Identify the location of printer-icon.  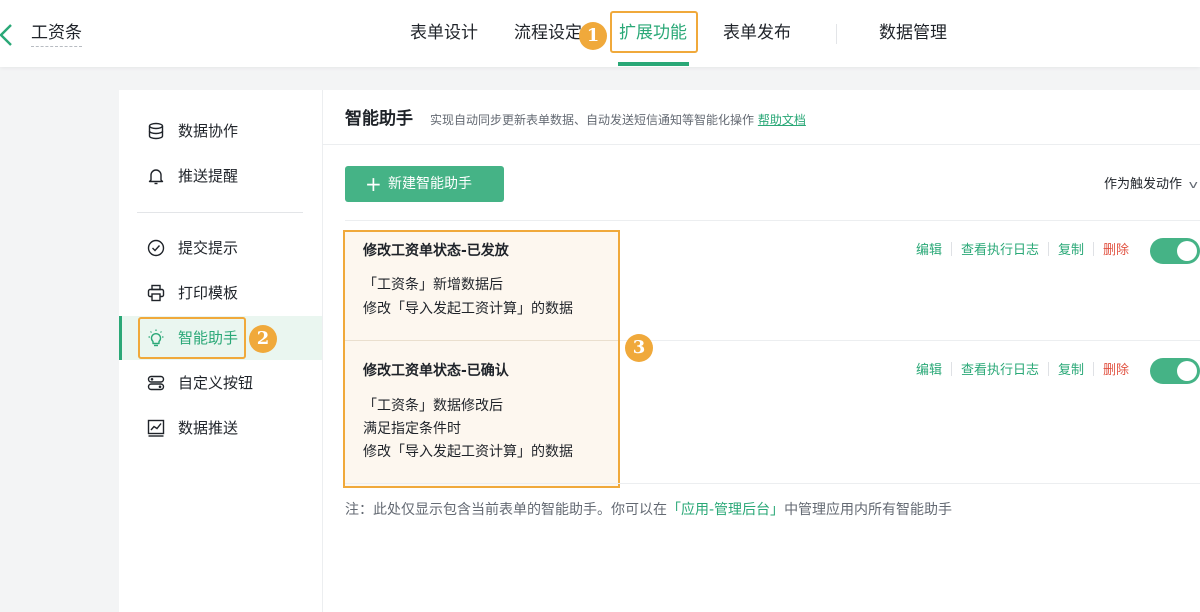
(156, 293).